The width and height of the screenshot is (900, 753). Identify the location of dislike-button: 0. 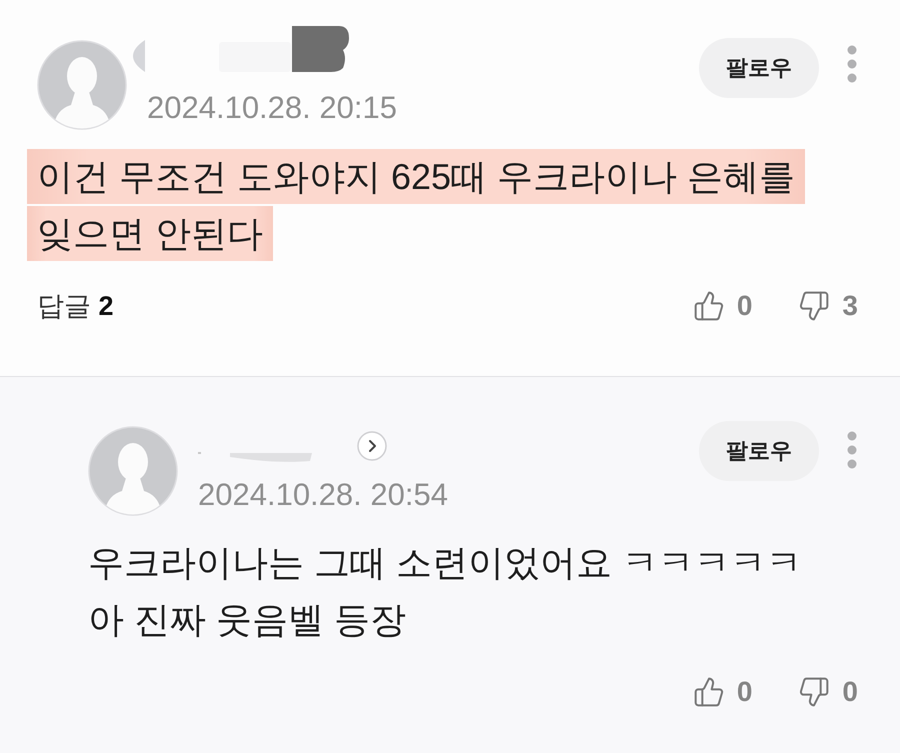
(828, 692).